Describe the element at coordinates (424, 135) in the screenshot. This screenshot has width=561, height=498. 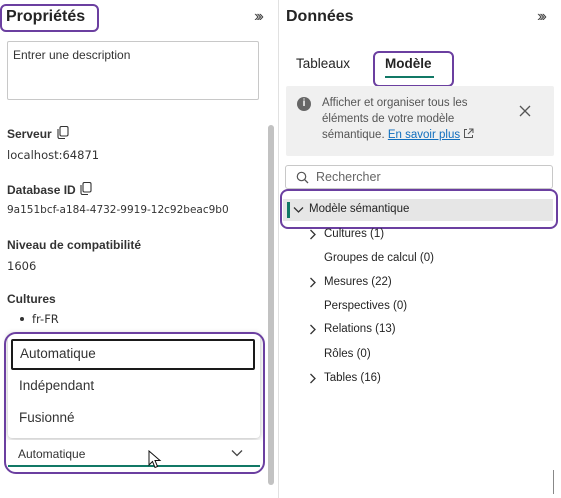
I see `learn-more-link: En savoir plus` at that location.